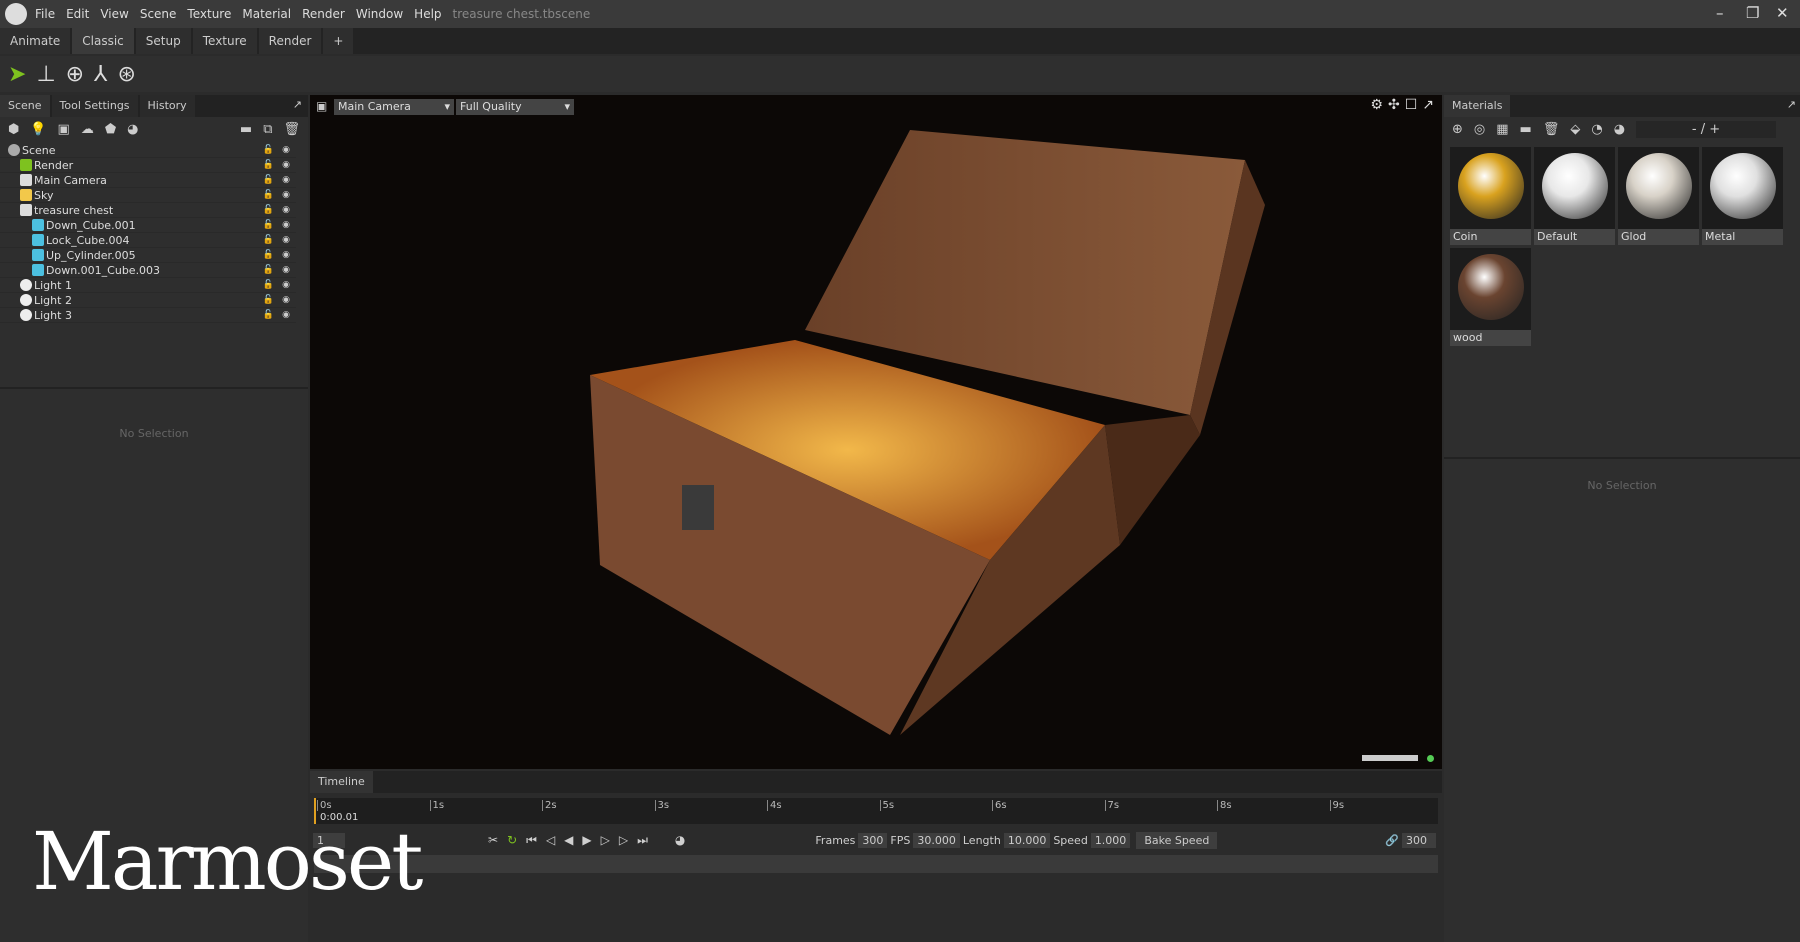  I want to click on import-icon: ◔, so click(1596, 129).